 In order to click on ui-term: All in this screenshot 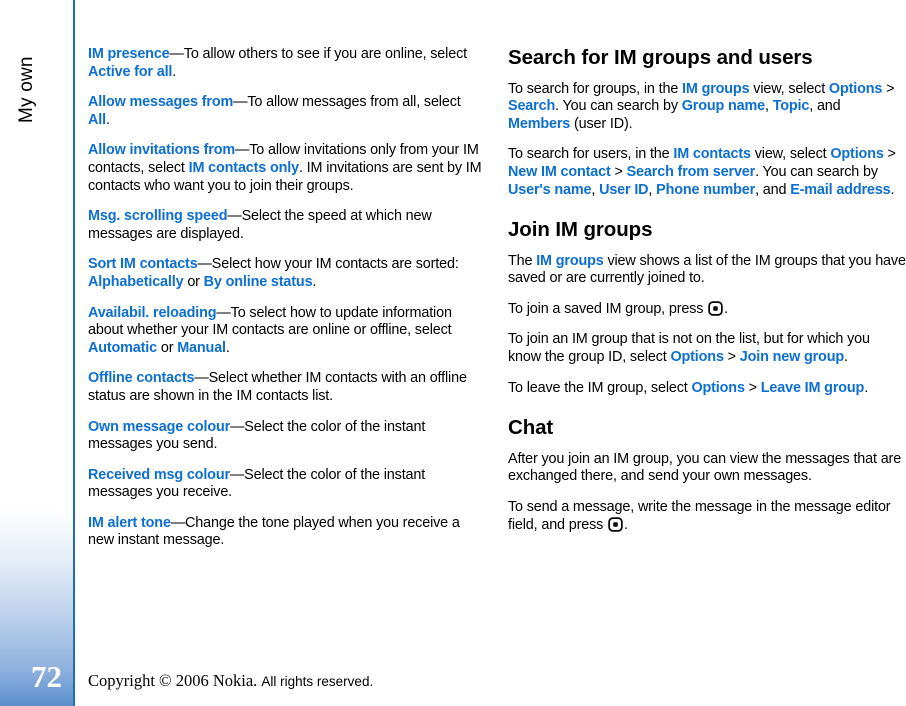, I will do `click(97, 119)`.